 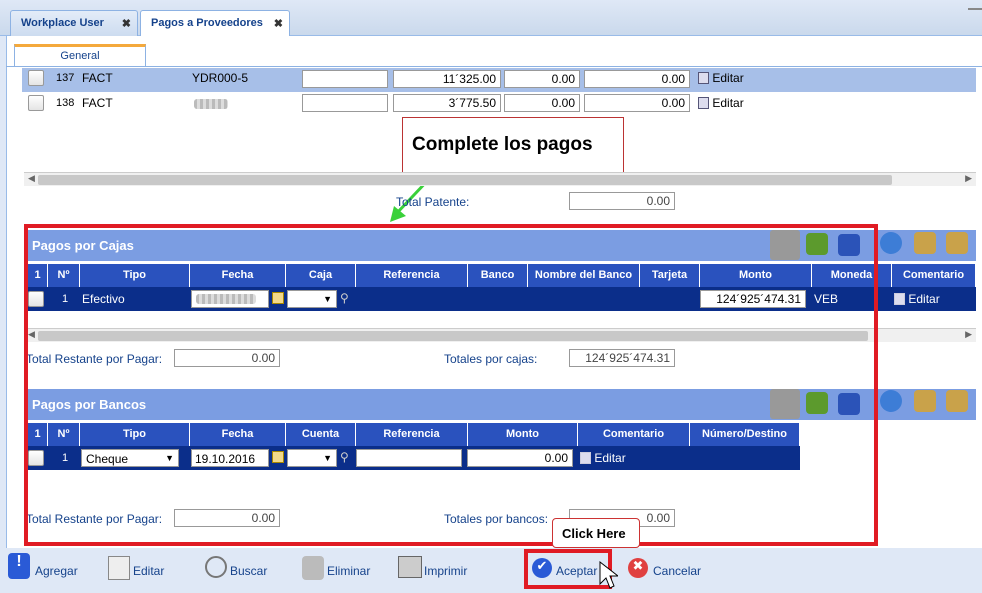 I want to click on editar-button: Editar, so click(x=148, y=571).